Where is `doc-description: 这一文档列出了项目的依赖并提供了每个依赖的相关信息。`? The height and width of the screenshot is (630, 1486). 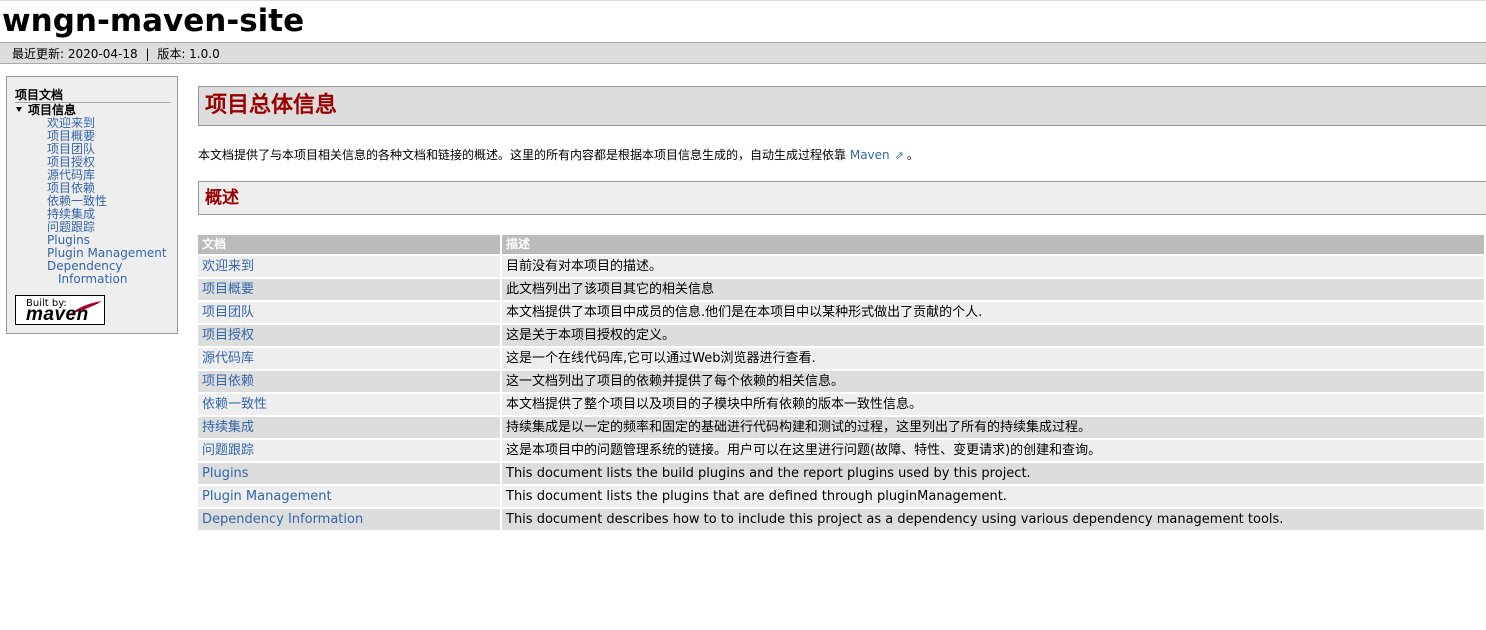 doc-description: 这一文档列出了项目的依赖并提供了每个依赖的相关信息。 is located at coordinates (993, 381).